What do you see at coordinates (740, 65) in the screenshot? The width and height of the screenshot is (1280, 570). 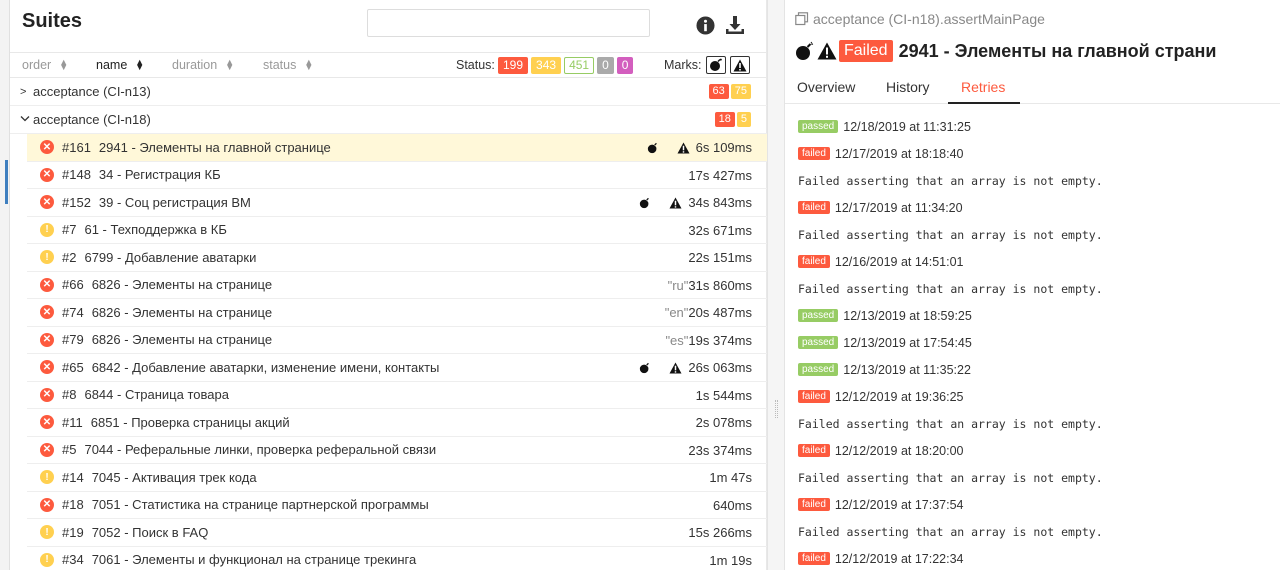 I see `new-failed-mark-toggle` at bounding box center [740, 65].